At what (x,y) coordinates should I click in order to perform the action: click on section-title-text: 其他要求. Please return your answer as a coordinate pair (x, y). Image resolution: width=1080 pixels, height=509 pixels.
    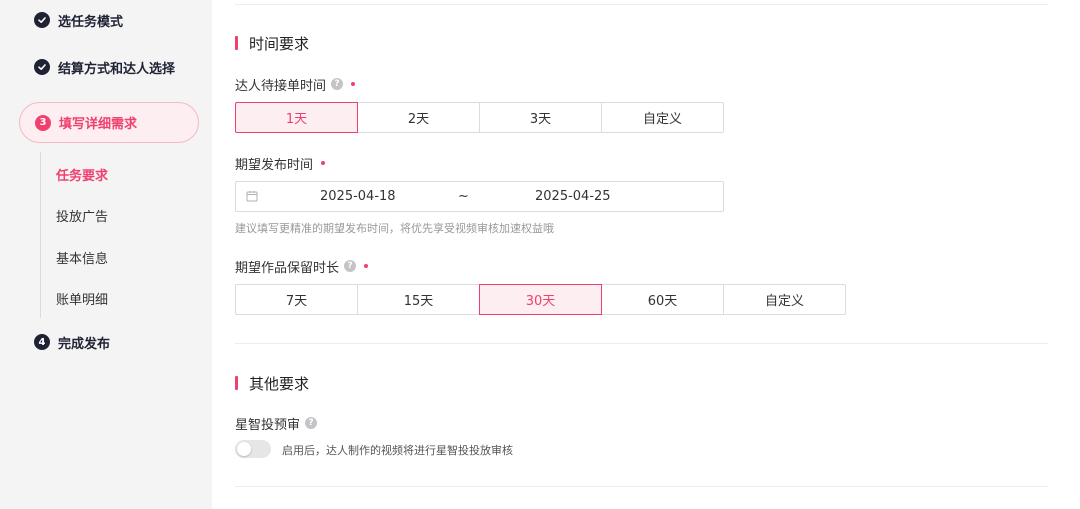
    Looking at the image, I should click on (279, 383).